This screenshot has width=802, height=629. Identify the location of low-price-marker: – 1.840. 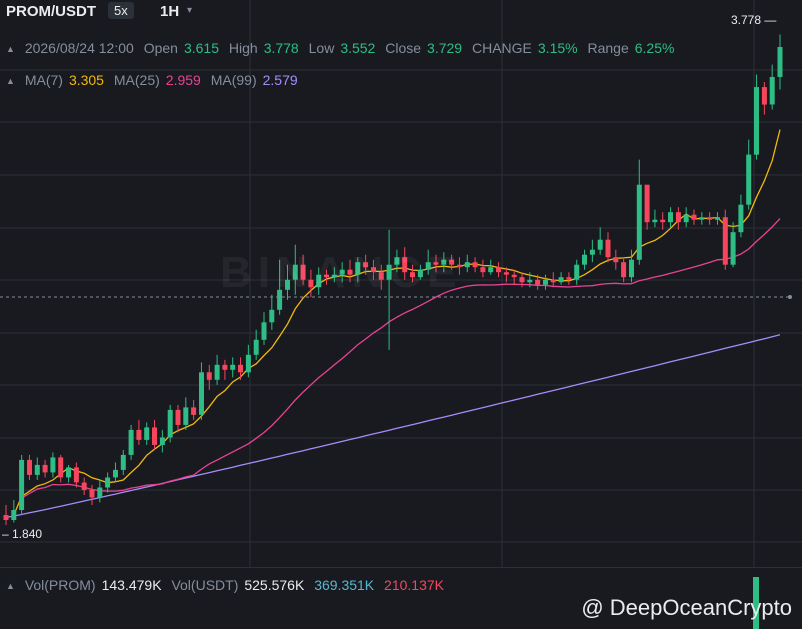
(22, 534).